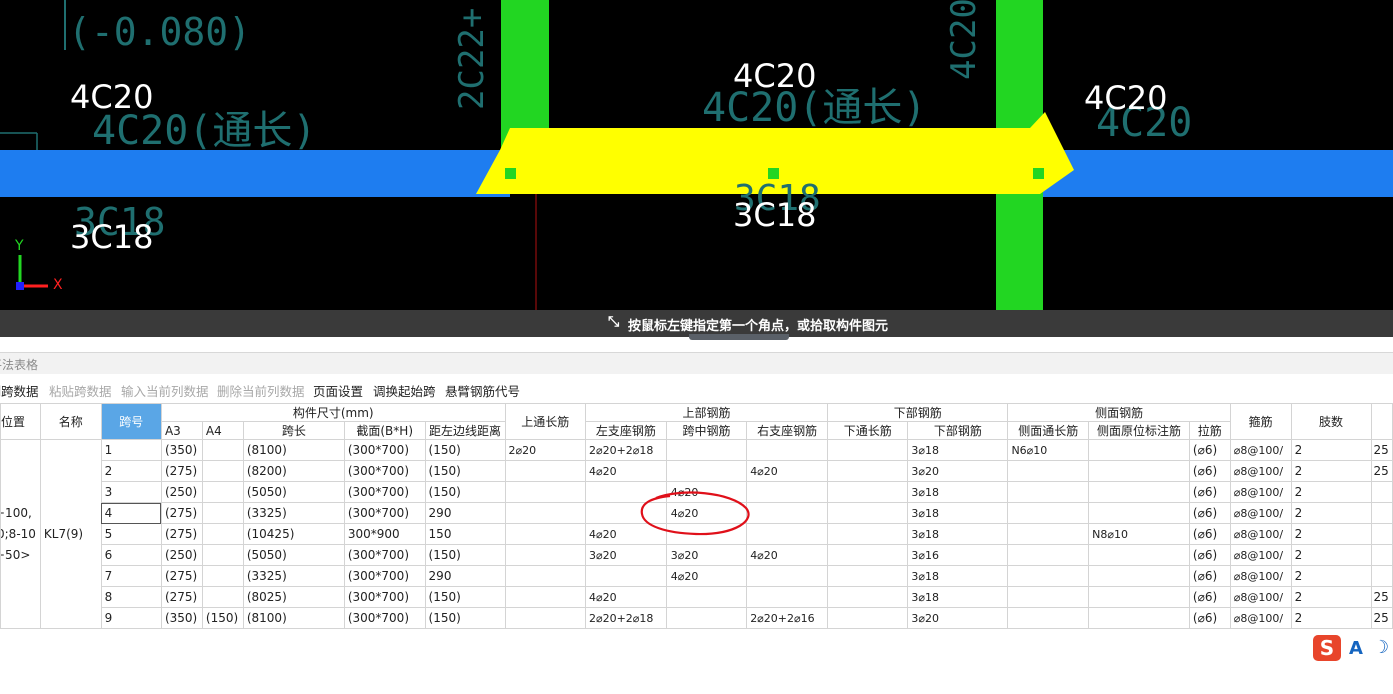 This screenshot has width=1393, height=694. I want to click on span-no: 5, so click(131, 534).